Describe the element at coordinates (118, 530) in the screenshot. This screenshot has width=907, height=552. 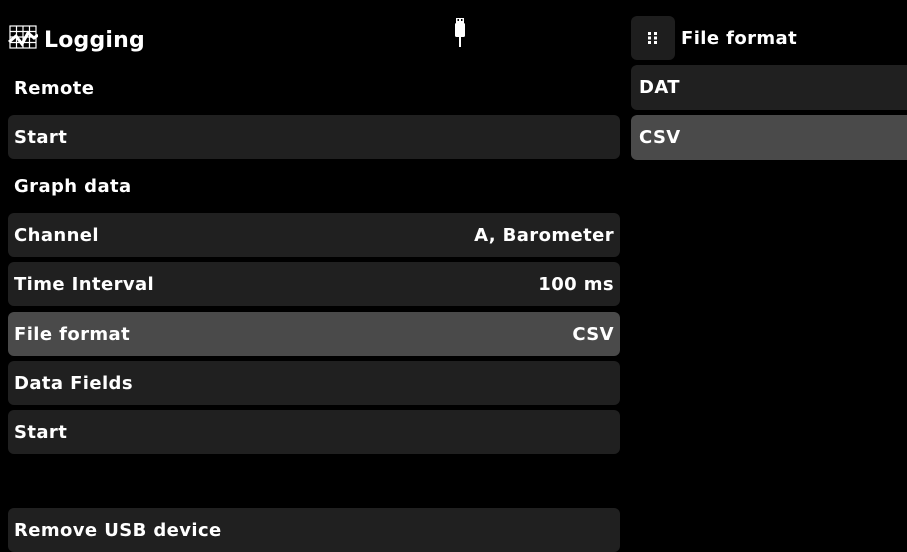
I see `menu-item-label: Remove USB device` at that location.